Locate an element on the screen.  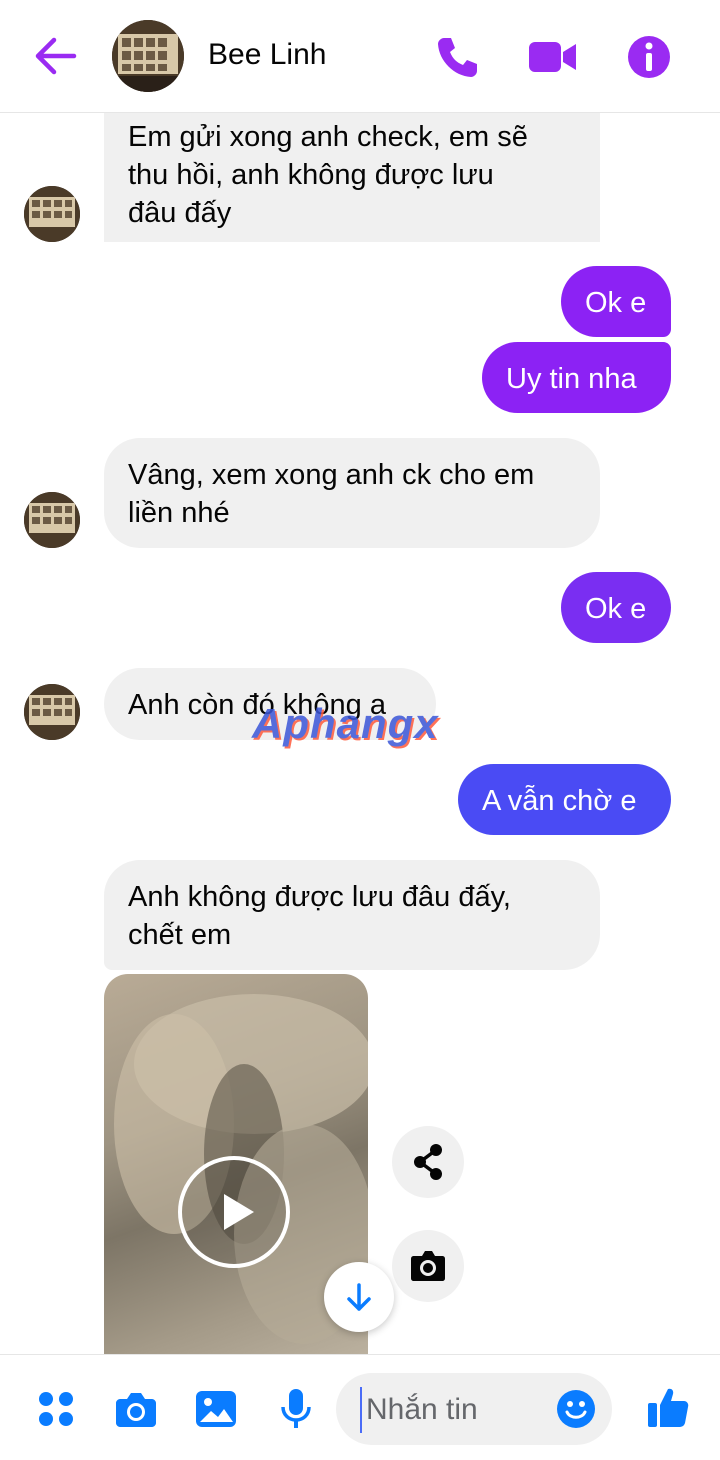
like-button is located at coordinates (668, 1407).